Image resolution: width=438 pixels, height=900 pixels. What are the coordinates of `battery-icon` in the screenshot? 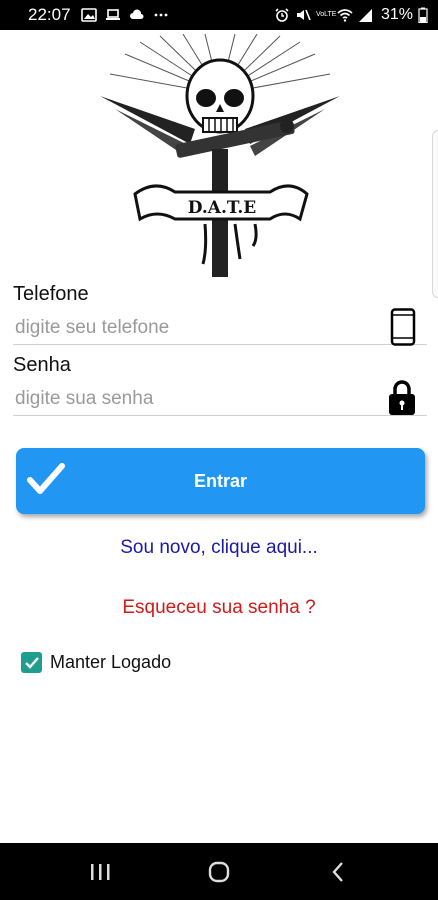 It's located at (423, 15).